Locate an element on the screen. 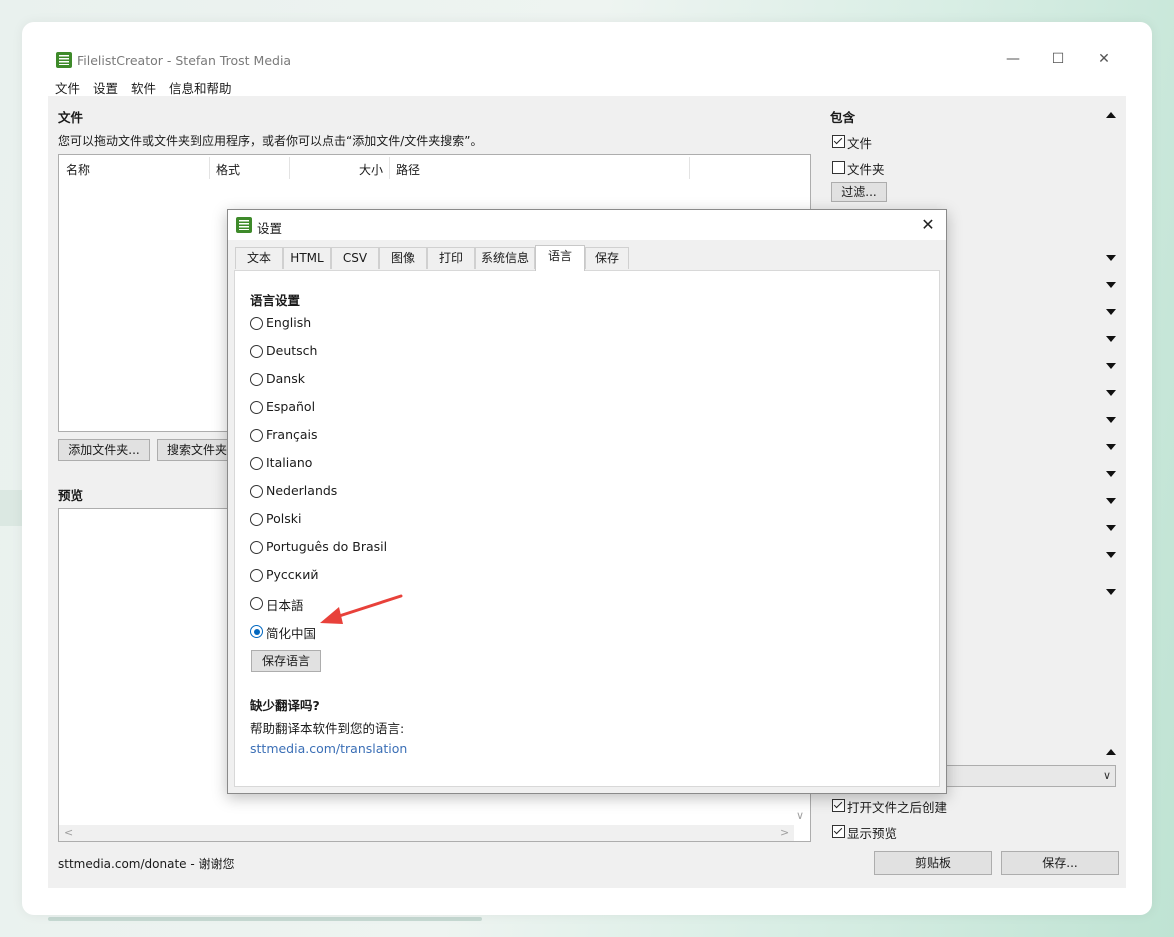 This screenshot has height=937, width=1174. language-label: Nederlands is located at coordinates (301, 490).